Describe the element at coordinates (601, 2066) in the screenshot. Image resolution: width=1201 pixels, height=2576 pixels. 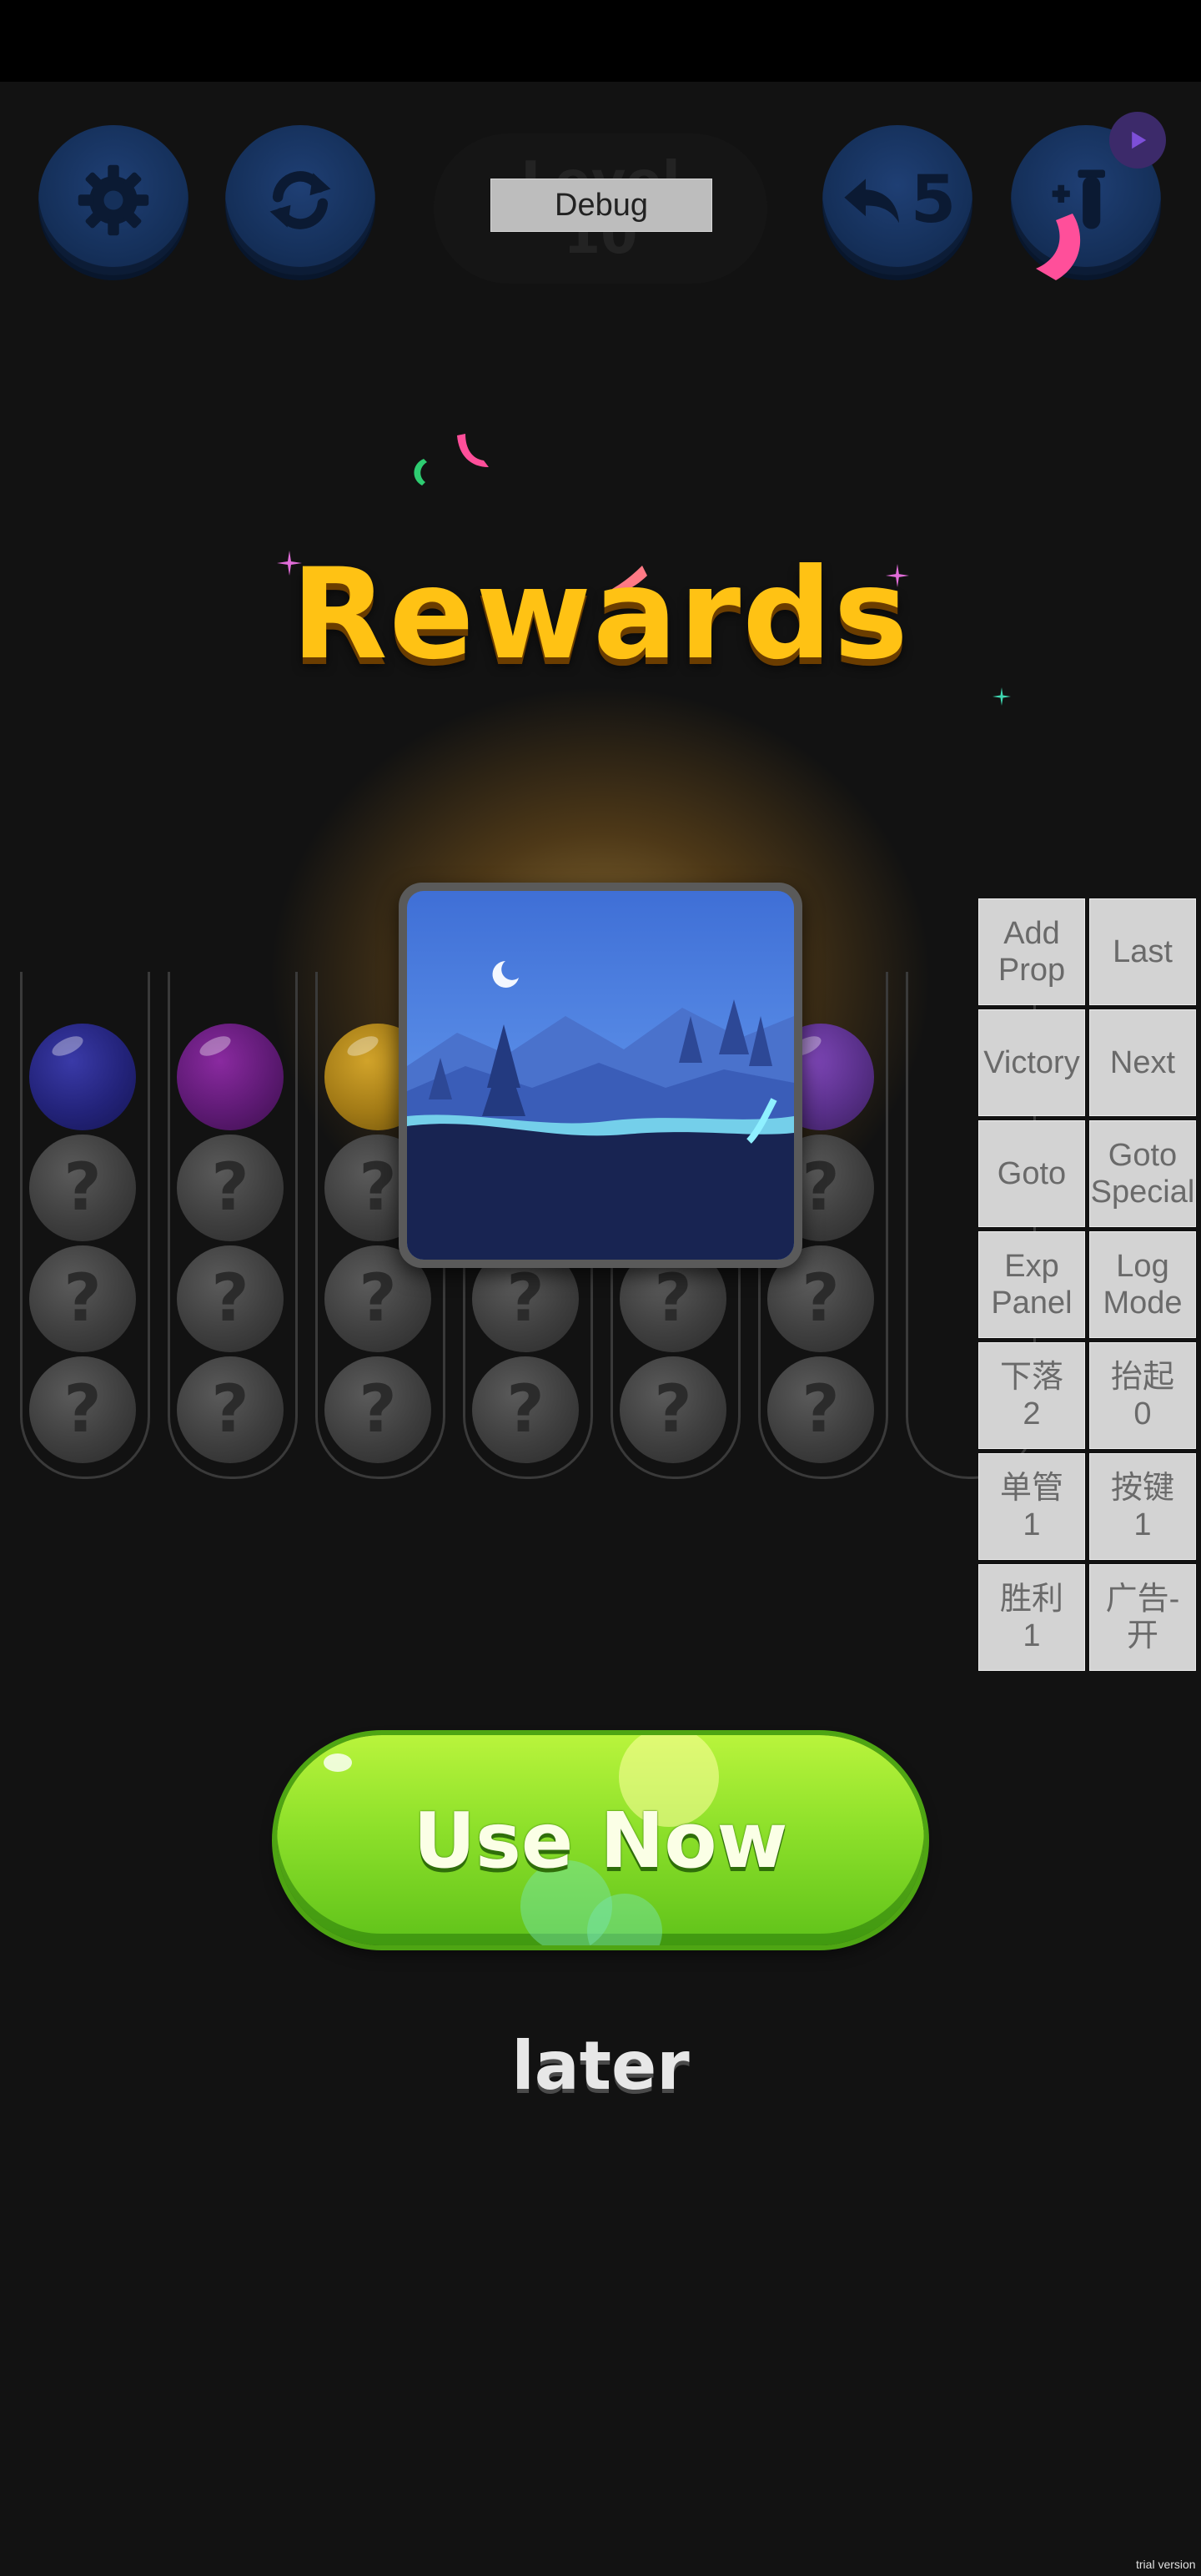
I see `later-button: later` at that location.